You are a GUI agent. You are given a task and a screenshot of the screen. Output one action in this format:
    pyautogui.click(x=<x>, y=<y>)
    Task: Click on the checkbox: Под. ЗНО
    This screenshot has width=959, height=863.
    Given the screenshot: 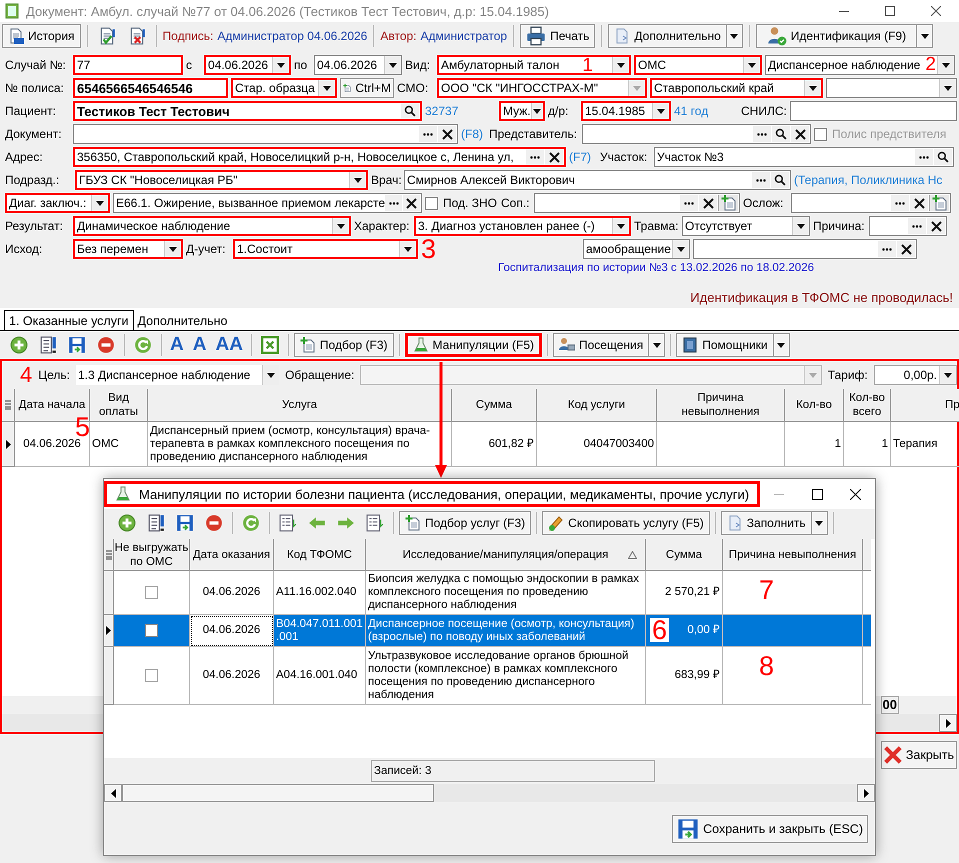 What is the action you would take?
    pyautogui.click(x=461, y=203)
    